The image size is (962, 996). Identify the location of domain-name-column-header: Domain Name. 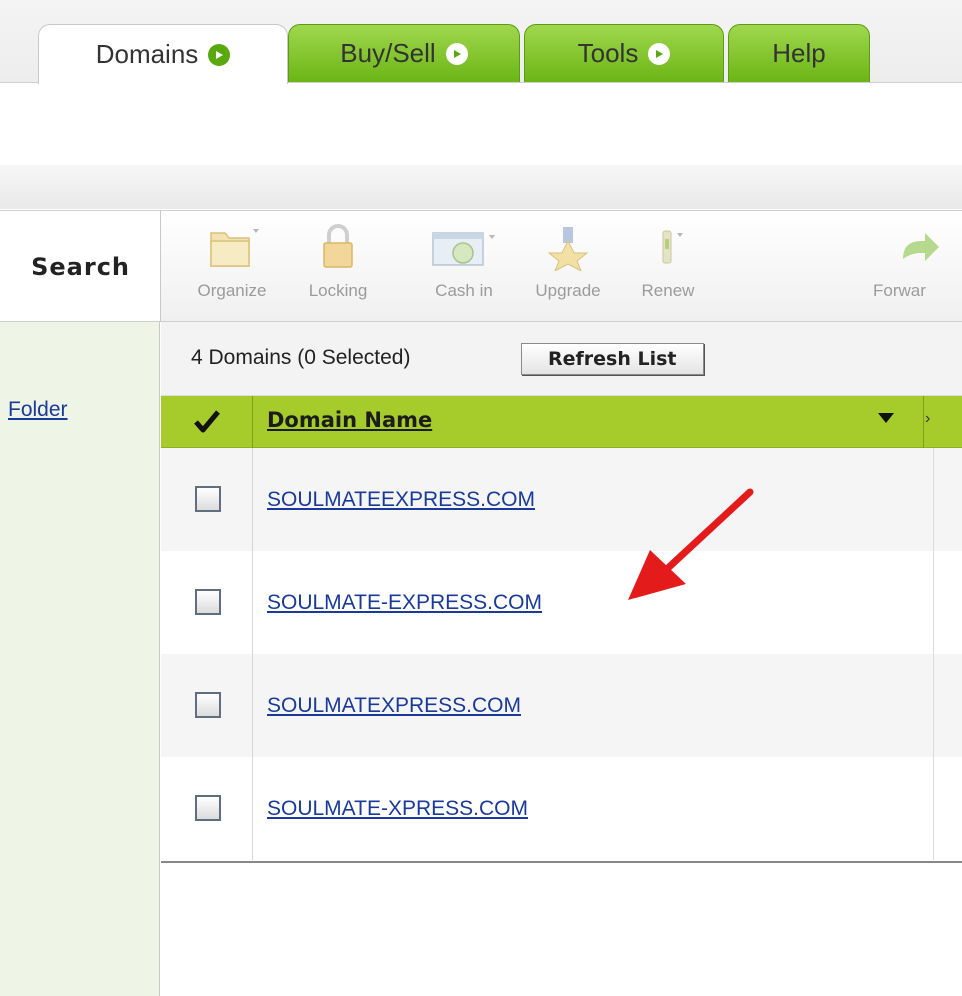
(349, 420).